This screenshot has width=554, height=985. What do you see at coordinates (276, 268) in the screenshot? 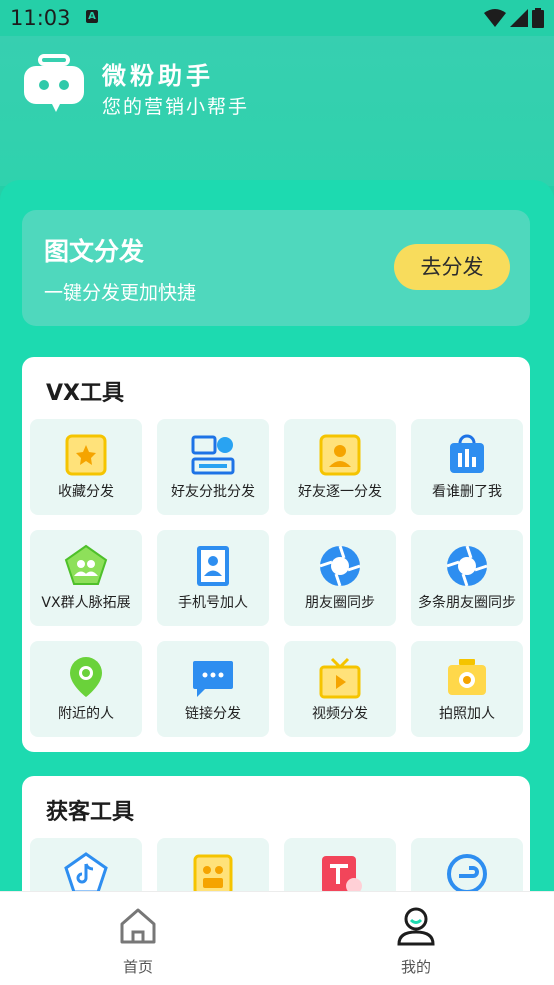
I see `promo-banner: 图文分发 一键分发更加快捷 去分发` at bounding box center [276, 268].